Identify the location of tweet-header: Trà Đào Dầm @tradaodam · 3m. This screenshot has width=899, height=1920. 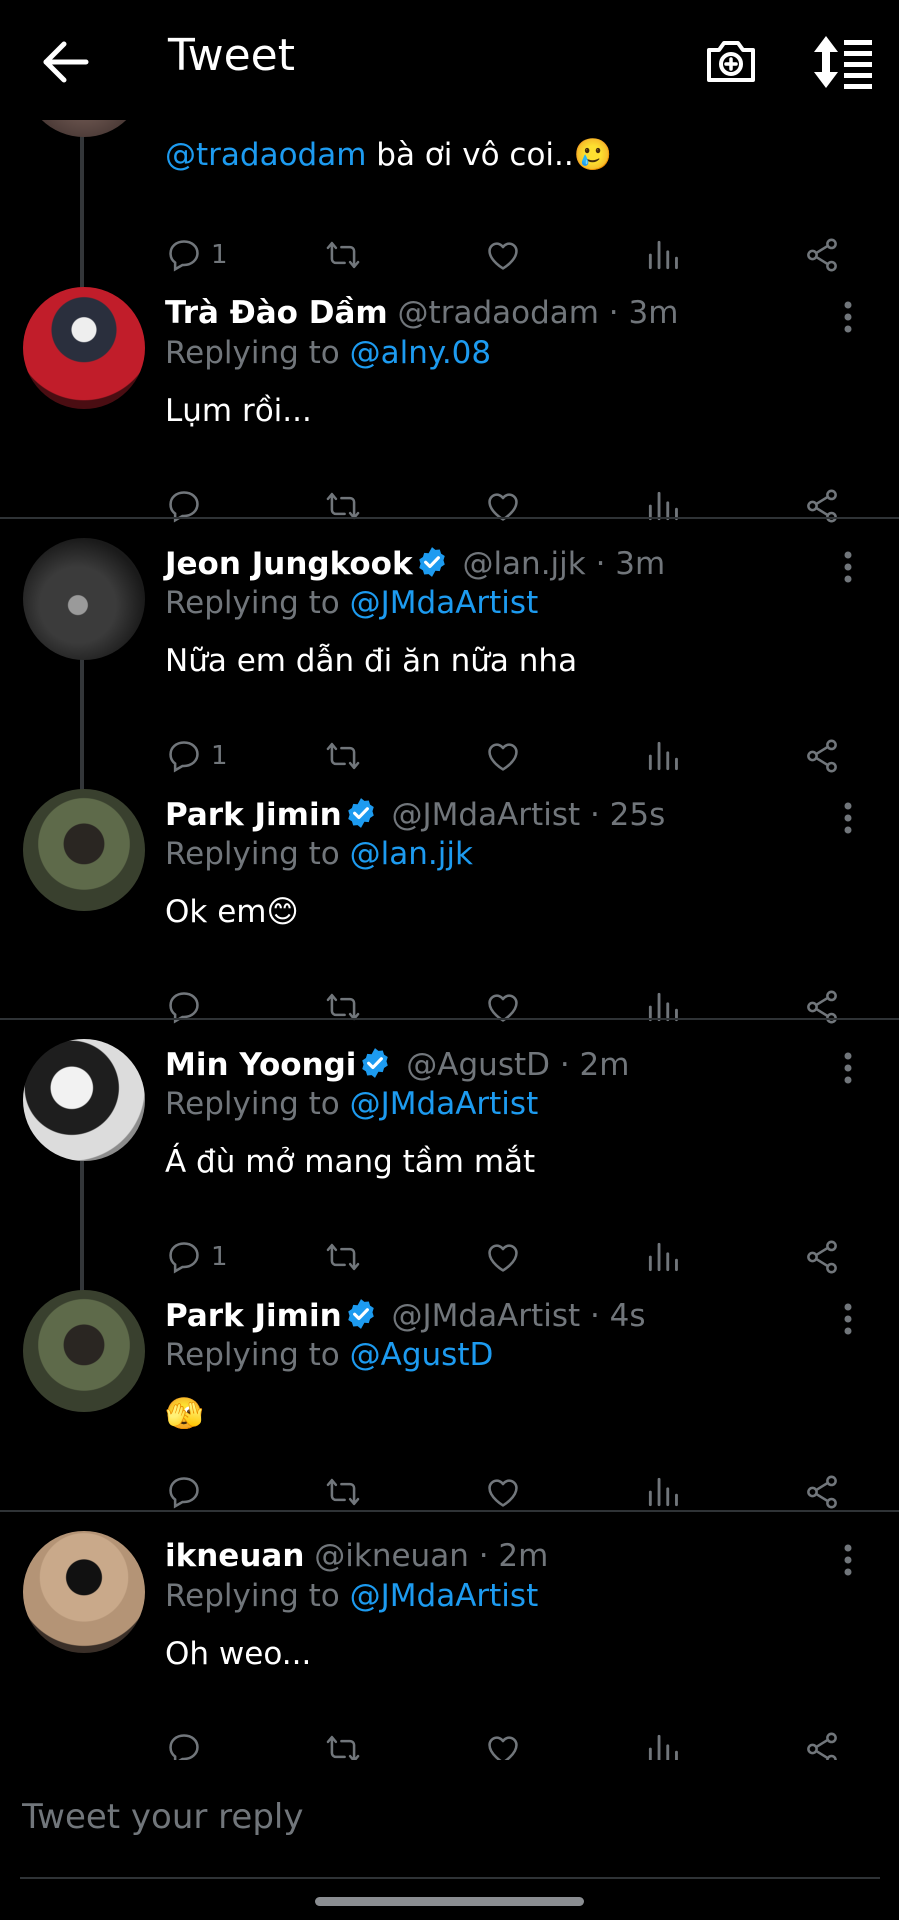
(487, 313).